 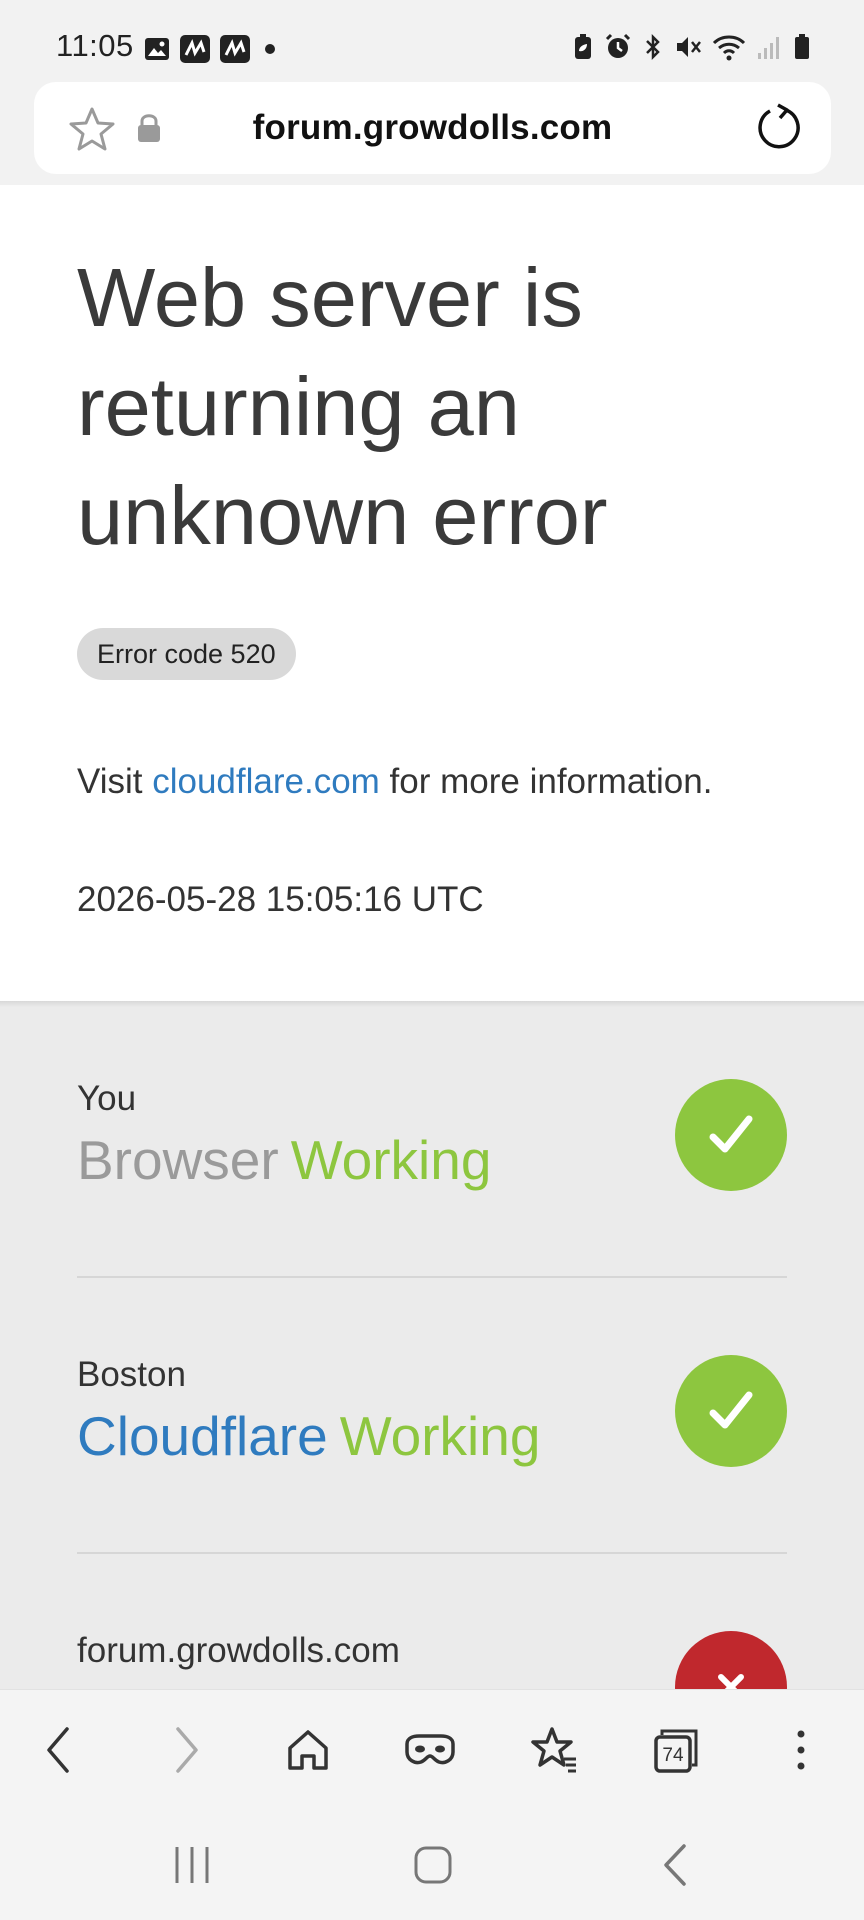 I want to click on battery-icon, so click(x=802, y=49).